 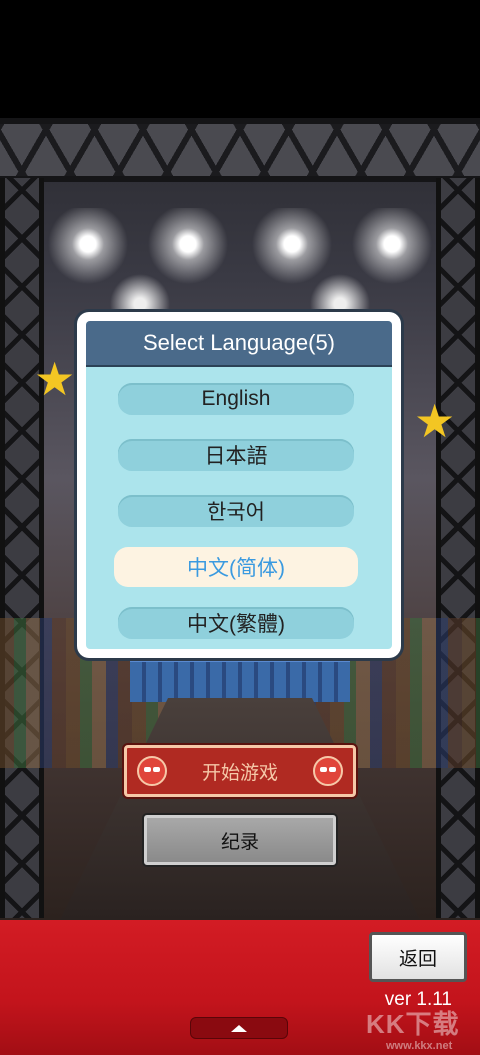 I want to click on top-truss, so click(x=240, y=150).